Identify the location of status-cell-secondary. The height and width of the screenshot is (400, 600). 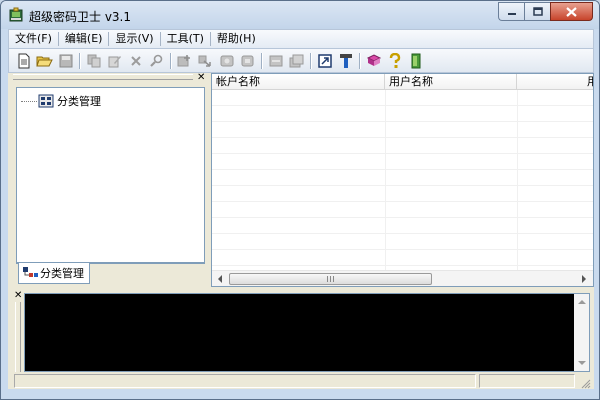
(527, 381).